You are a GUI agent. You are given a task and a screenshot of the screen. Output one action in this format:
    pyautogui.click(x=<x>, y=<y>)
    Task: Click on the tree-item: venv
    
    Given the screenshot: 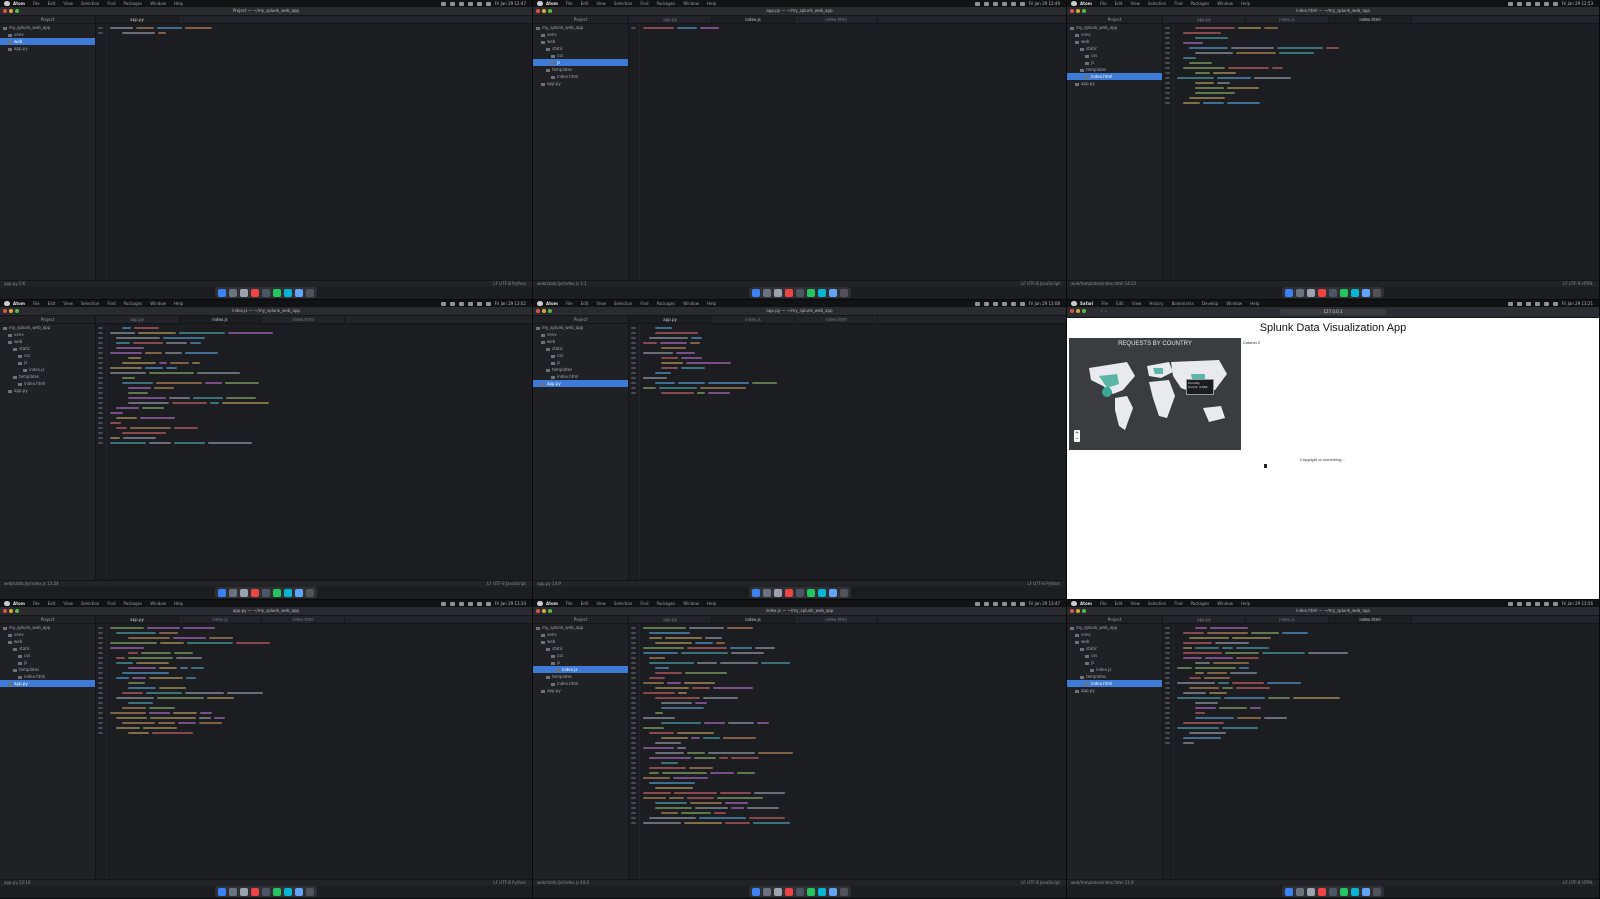 What is the action you would take?
    pyautogui.click(x=580, y=34)
    